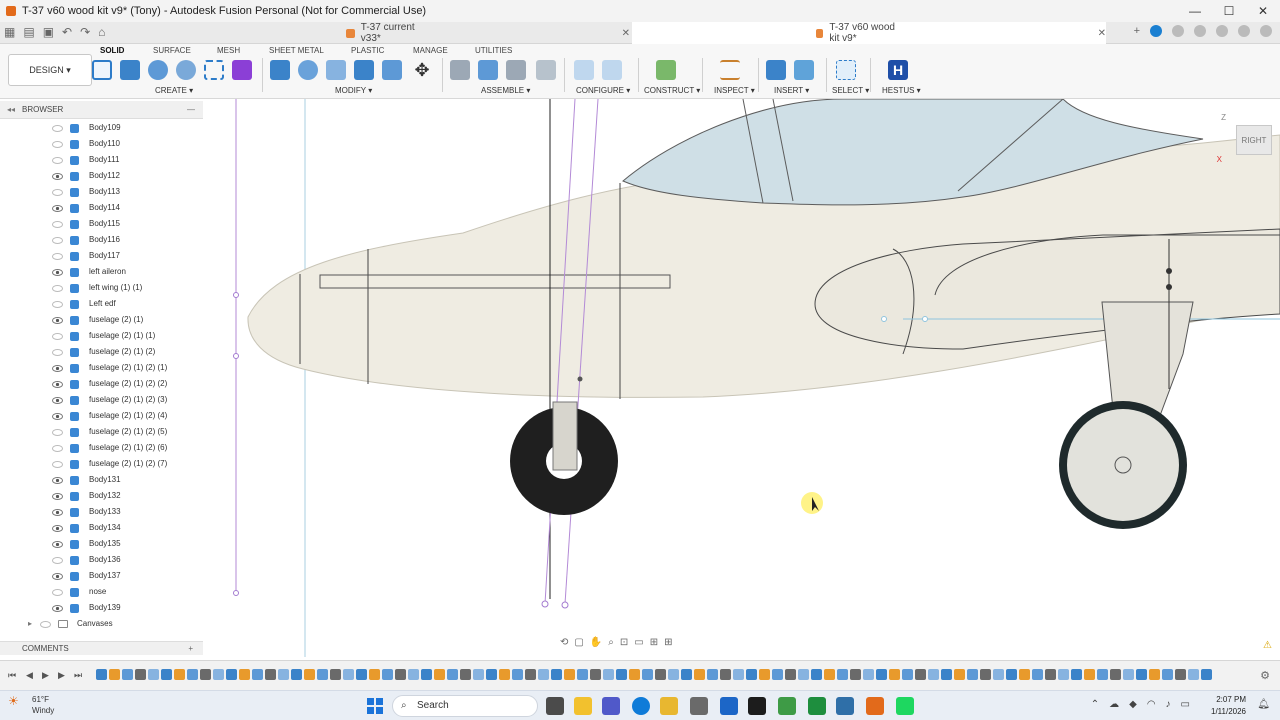 Image resolution: width=1280 pixels, height=720 pixels. I want to click on viewports-icon: ⊞, so click(668, 645).